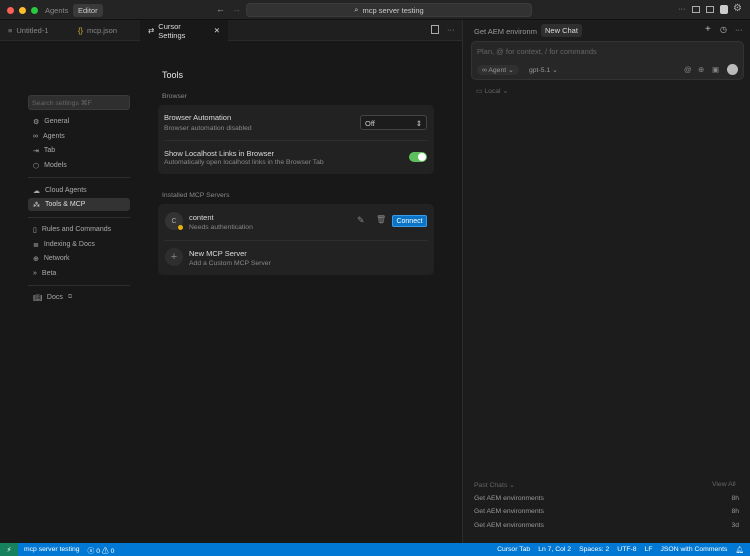 This screenshot has height=556, width=750. What do you see at coordinates (80, 258) in the screenshot?
I see `nav-network: ⊕ Network` at bounding box center [80, 258].